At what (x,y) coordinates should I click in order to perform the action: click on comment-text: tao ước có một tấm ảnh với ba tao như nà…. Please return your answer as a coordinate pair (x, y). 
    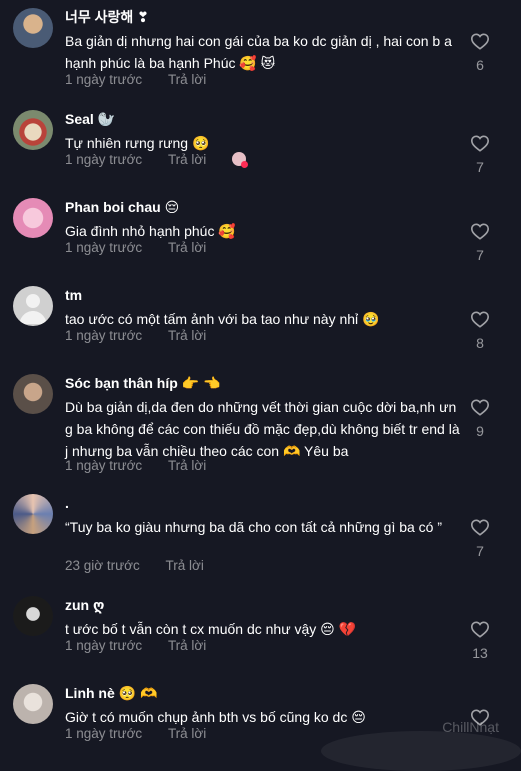
    Looking at the image, I should click on (222, 319).